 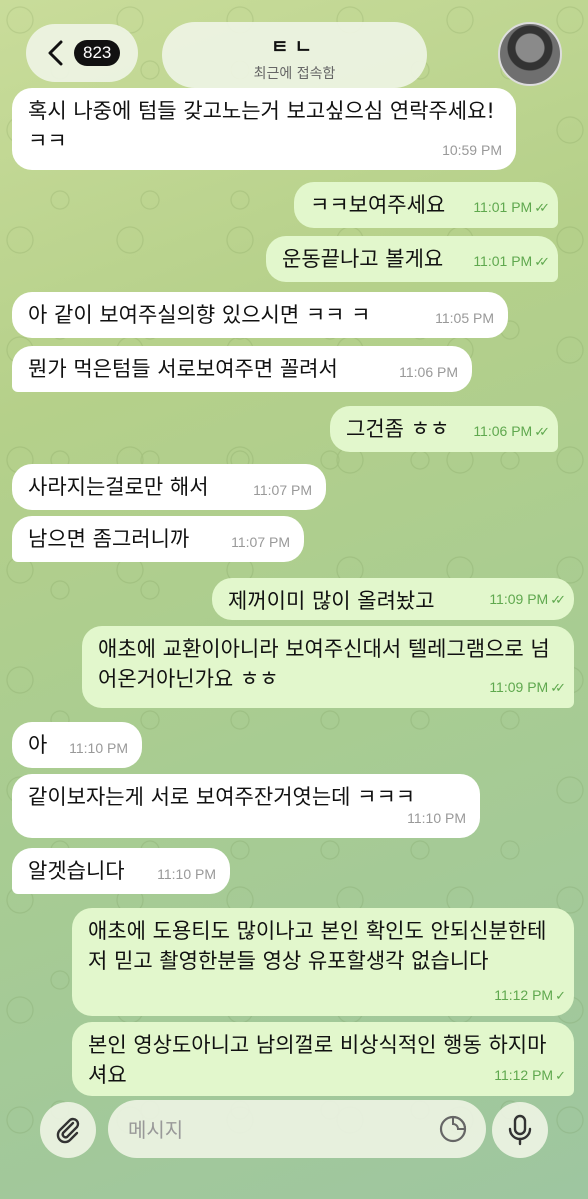 I want to click on message-text: 같이보자는게 서로 보여주잔거엿는데 ㅋㅋㅋ, so click(x=222, y=797).